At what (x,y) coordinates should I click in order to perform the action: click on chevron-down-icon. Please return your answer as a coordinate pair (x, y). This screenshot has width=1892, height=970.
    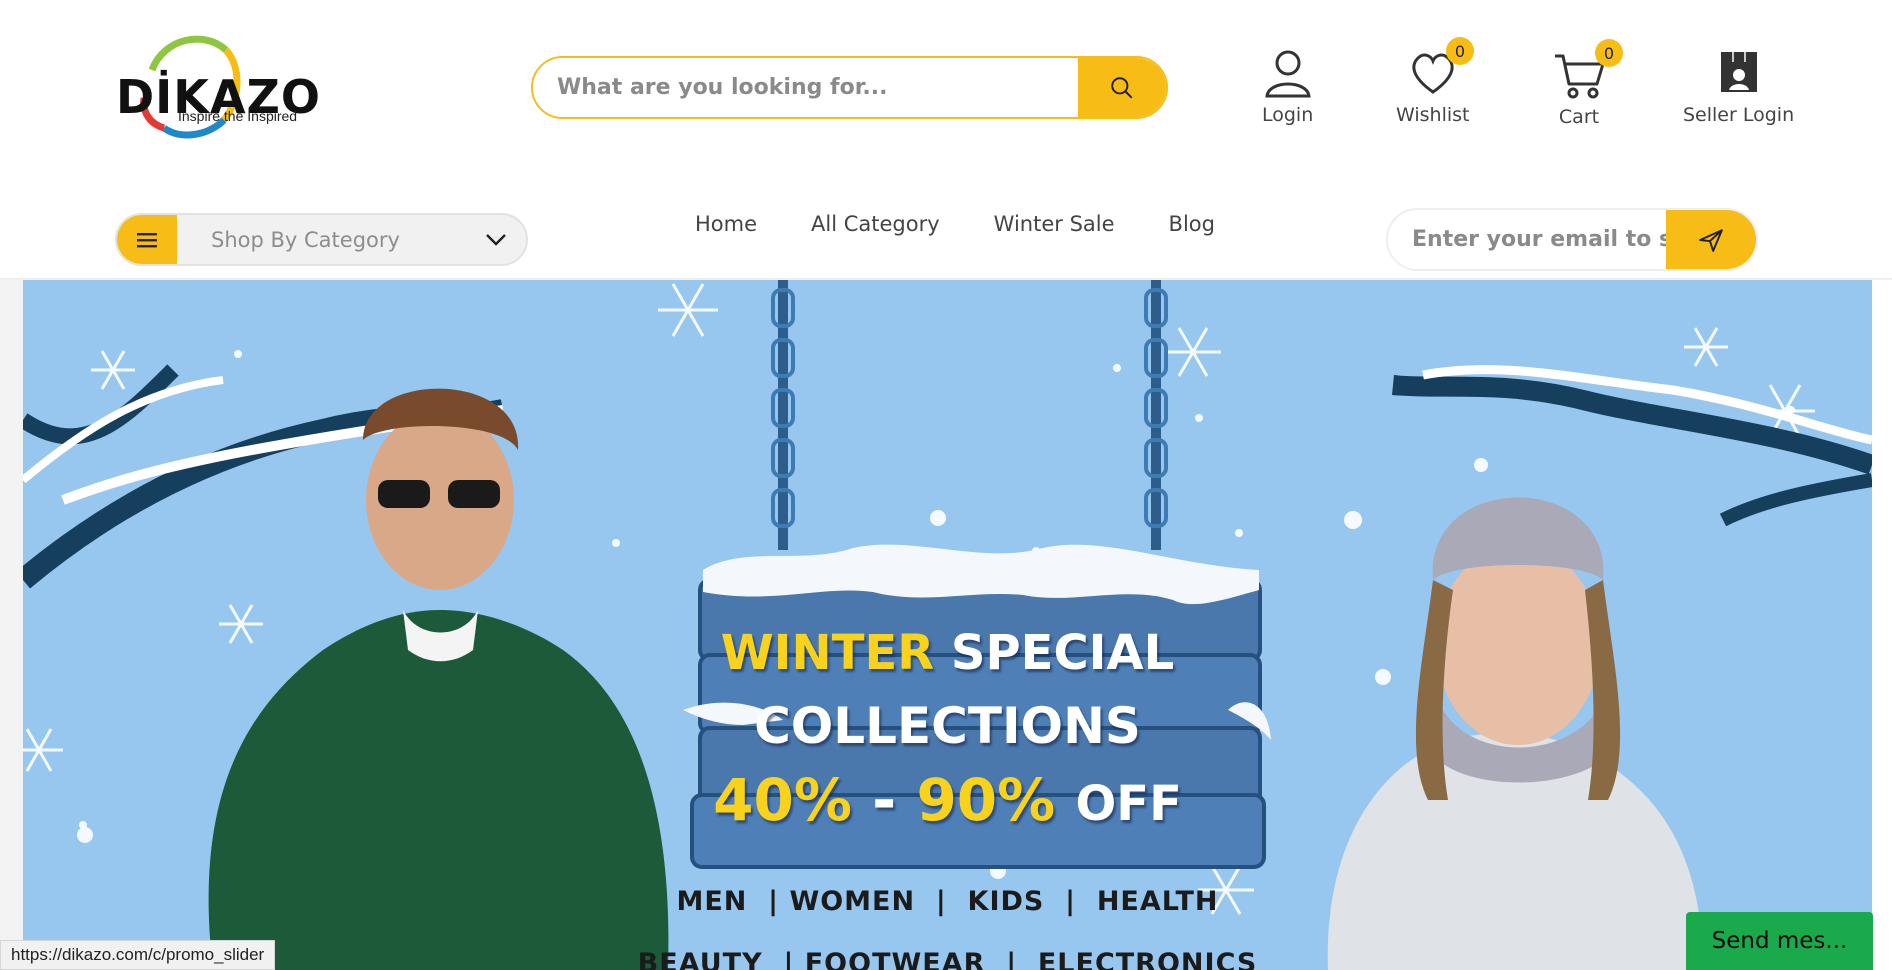
    Looking at the image, I should click on (496, 240).